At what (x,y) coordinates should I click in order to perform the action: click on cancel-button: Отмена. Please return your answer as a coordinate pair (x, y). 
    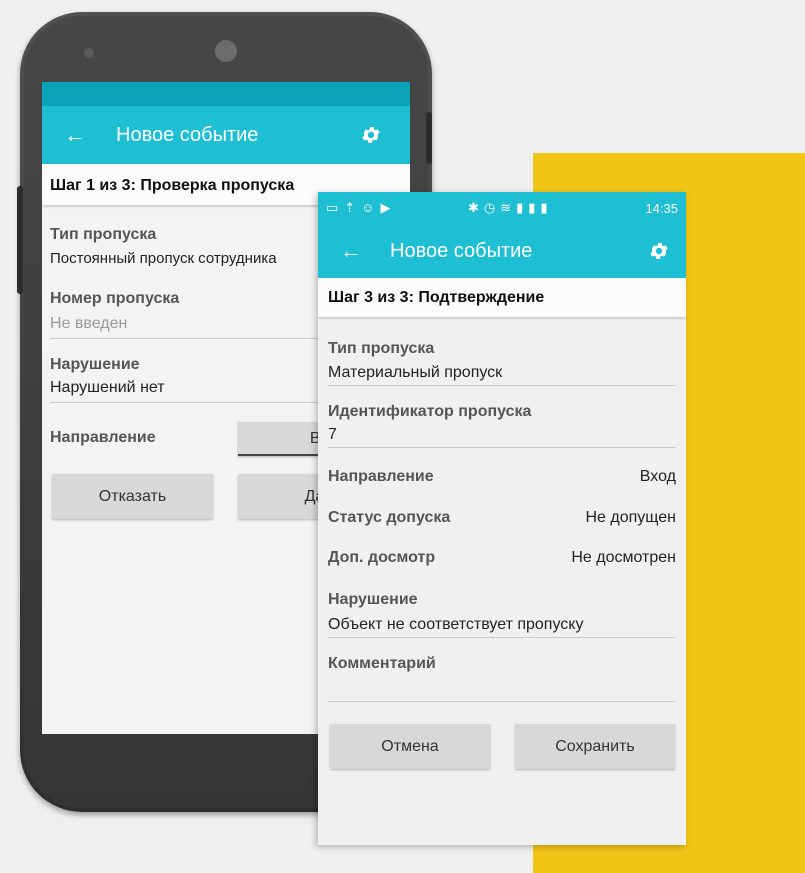
    Looking at the image, I should click on (410, 746).